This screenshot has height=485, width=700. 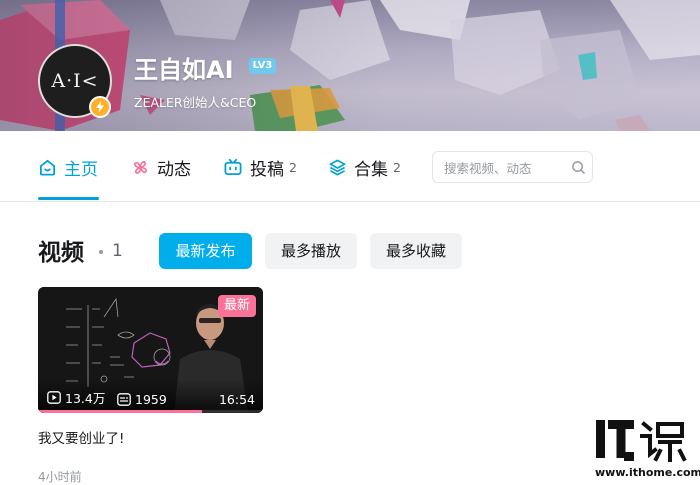 What do you see at coordinates (262, 66) in the screenshot?
I see `level-badge: LV3` at bounding box center [262, 66].